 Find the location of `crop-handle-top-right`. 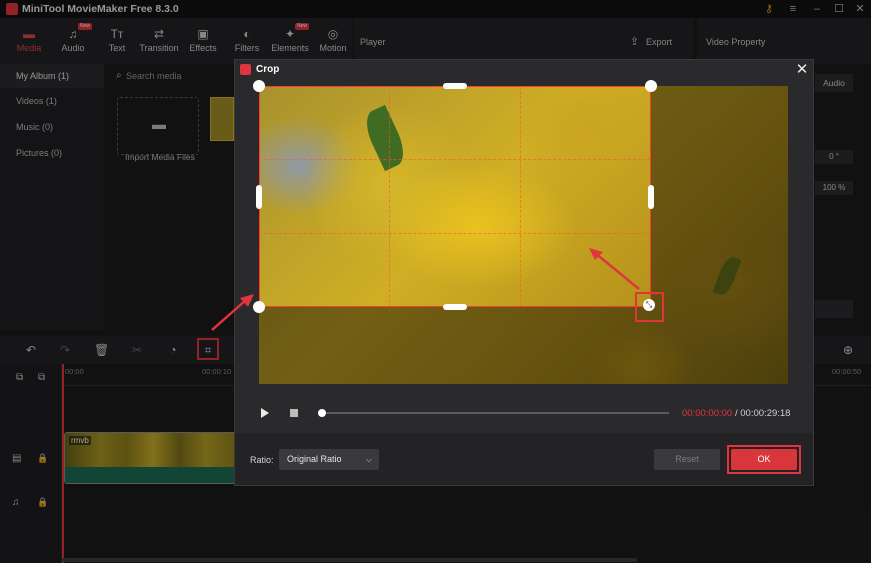

crop-handle-top-right is located at coordinates (651, 86).